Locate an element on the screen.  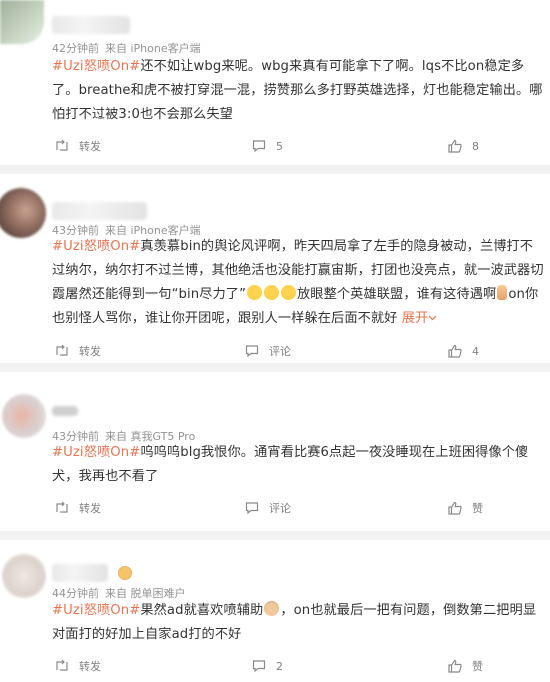
expand-link: 展开 is located at coordinates (420, 318).